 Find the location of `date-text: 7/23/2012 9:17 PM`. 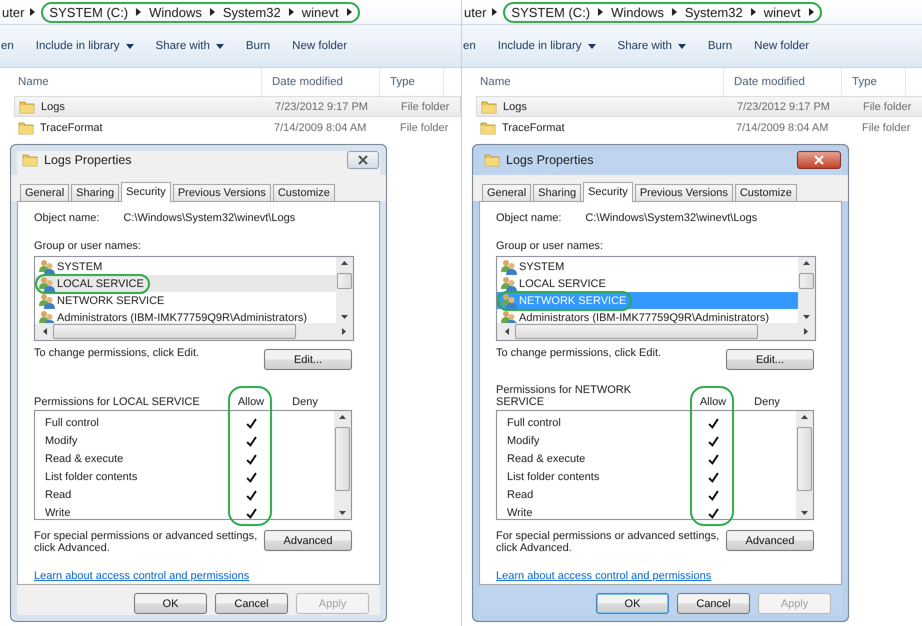

date-text: 7/23/2012 9:17 PM is located at coordinates (783, 106).